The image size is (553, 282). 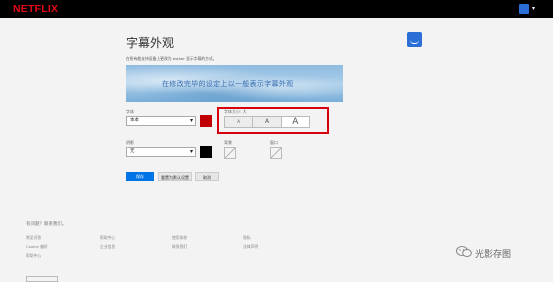 I want to click on cancel-button: 取消, so click(x=207, y=176).